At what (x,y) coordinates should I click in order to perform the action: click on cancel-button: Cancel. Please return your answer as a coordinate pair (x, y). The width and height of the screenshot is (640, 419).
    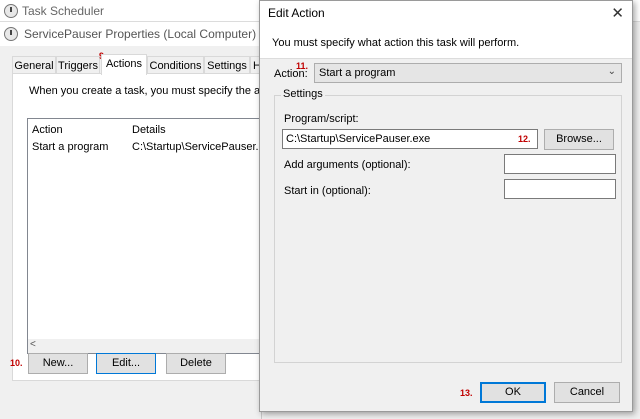
    Looking at the image, I should click on (587, 392).